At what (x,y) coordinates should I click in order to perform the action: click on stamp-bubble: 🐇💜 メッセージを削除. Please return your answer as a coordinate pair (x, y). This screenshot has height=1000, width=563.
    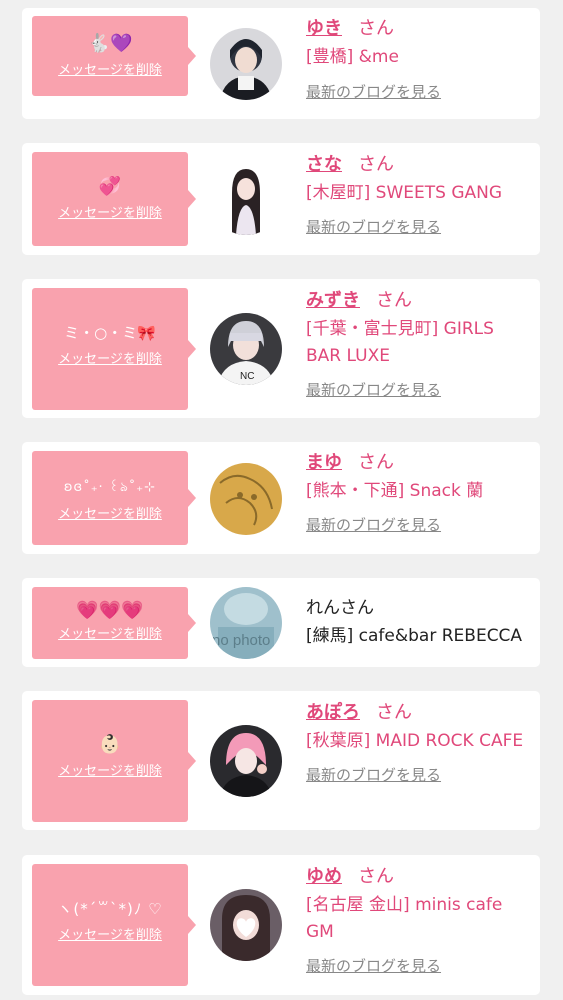
    Looking at the image, I should click on (114, 56).